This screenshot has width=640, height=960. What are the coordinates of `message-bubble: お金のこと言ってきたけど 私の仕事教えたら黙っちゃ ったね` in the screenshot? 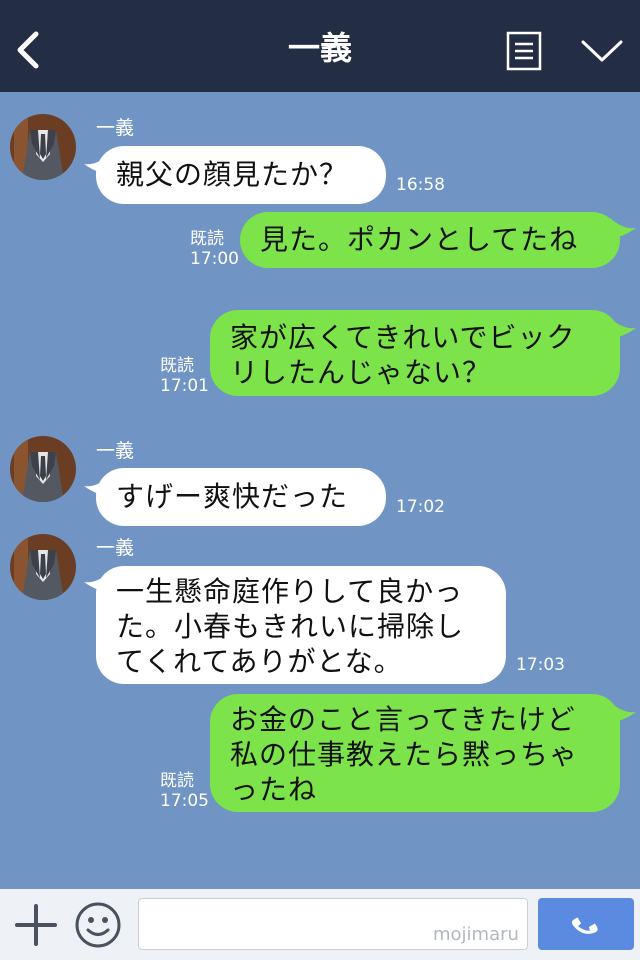 It's located at (415, 753).